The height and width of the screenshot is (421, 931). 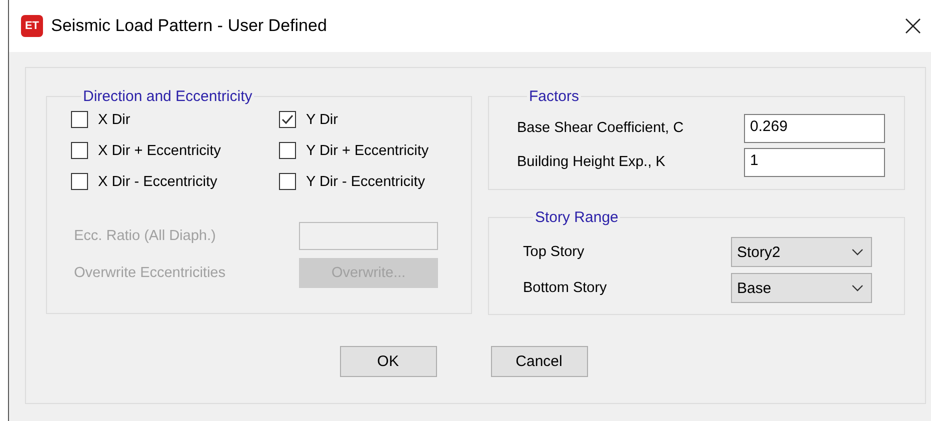 I want to click on field-label: Base Shear Coefficient, C, so click(x=600, y=128).